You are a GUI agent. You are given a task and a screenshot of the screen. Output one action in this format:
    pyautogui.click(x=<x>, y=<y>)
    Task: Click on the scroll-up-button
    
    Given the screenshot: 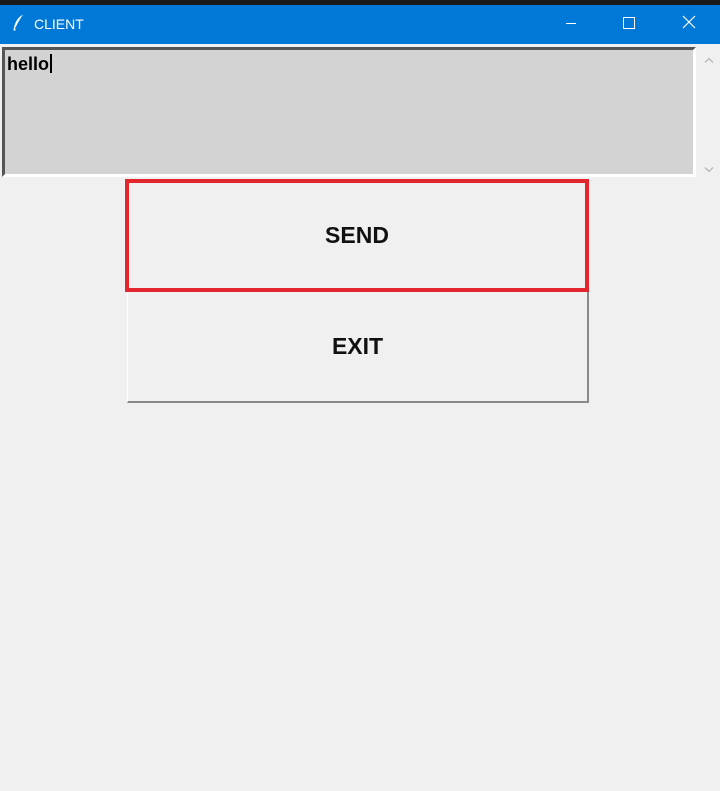 What is the action you would take?
    pyautogui.click(x=708, y=59)
    